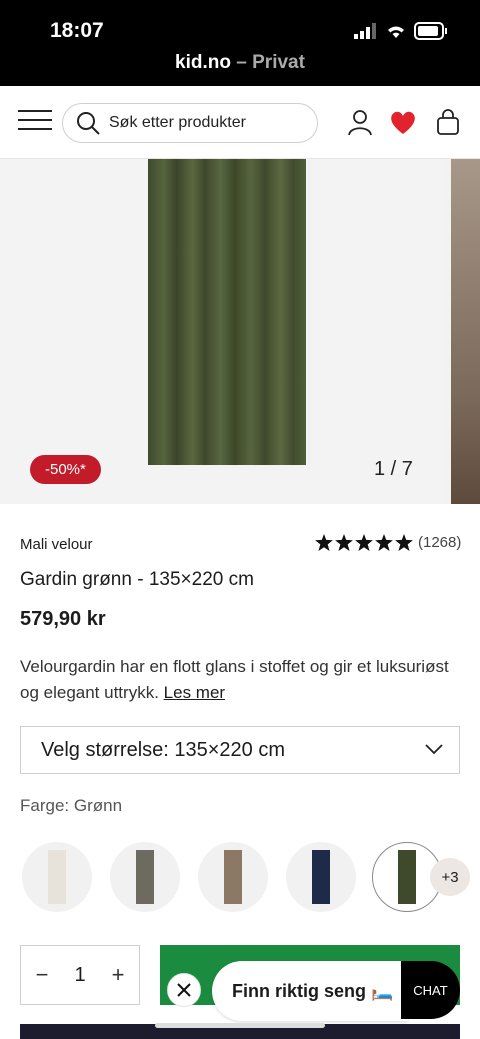  I want to click on size-select: Velg størrelse: 135×220 cm, so click(240, 750).